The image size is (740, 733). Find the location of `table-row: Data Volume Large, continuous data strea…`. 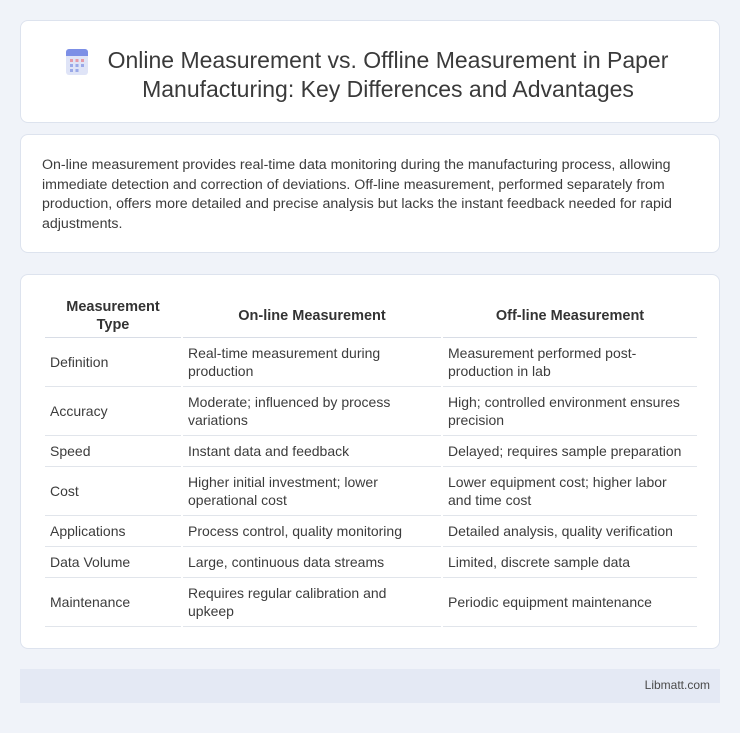

table-row: Data Volume Large, continuous data strea… is located at coordinates (371, 562).